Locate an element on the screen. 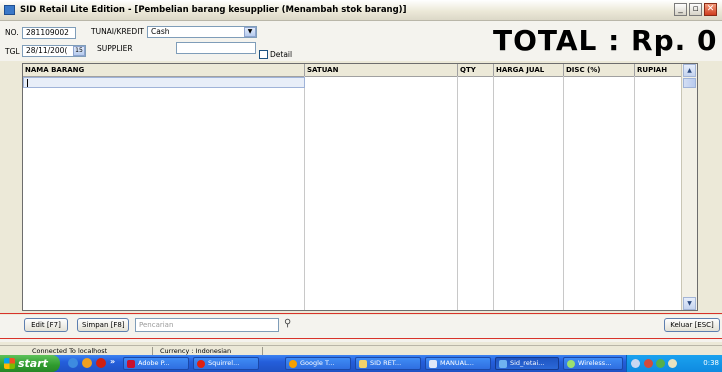  folder-icon is located at coordinates (363, 364).